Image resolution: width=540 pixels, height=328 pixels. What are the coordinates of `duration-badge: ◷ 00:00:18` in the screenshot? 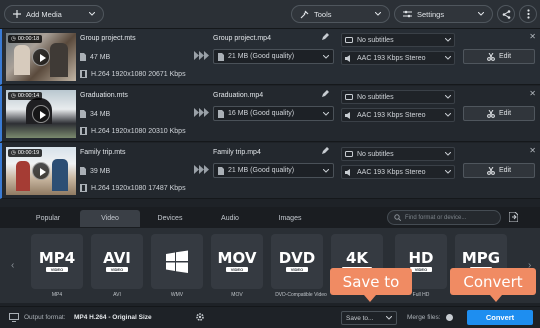 It's located at (25, 39).